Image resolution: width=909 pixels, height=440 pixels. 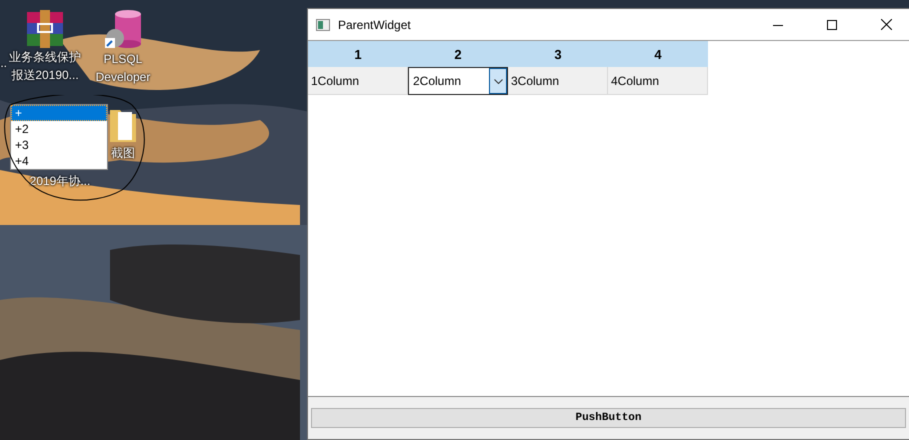 What do you see at coordinates (558, 81) in the screenshot?
I see `table-cell: 3Column` at bounding box center [558, 81].